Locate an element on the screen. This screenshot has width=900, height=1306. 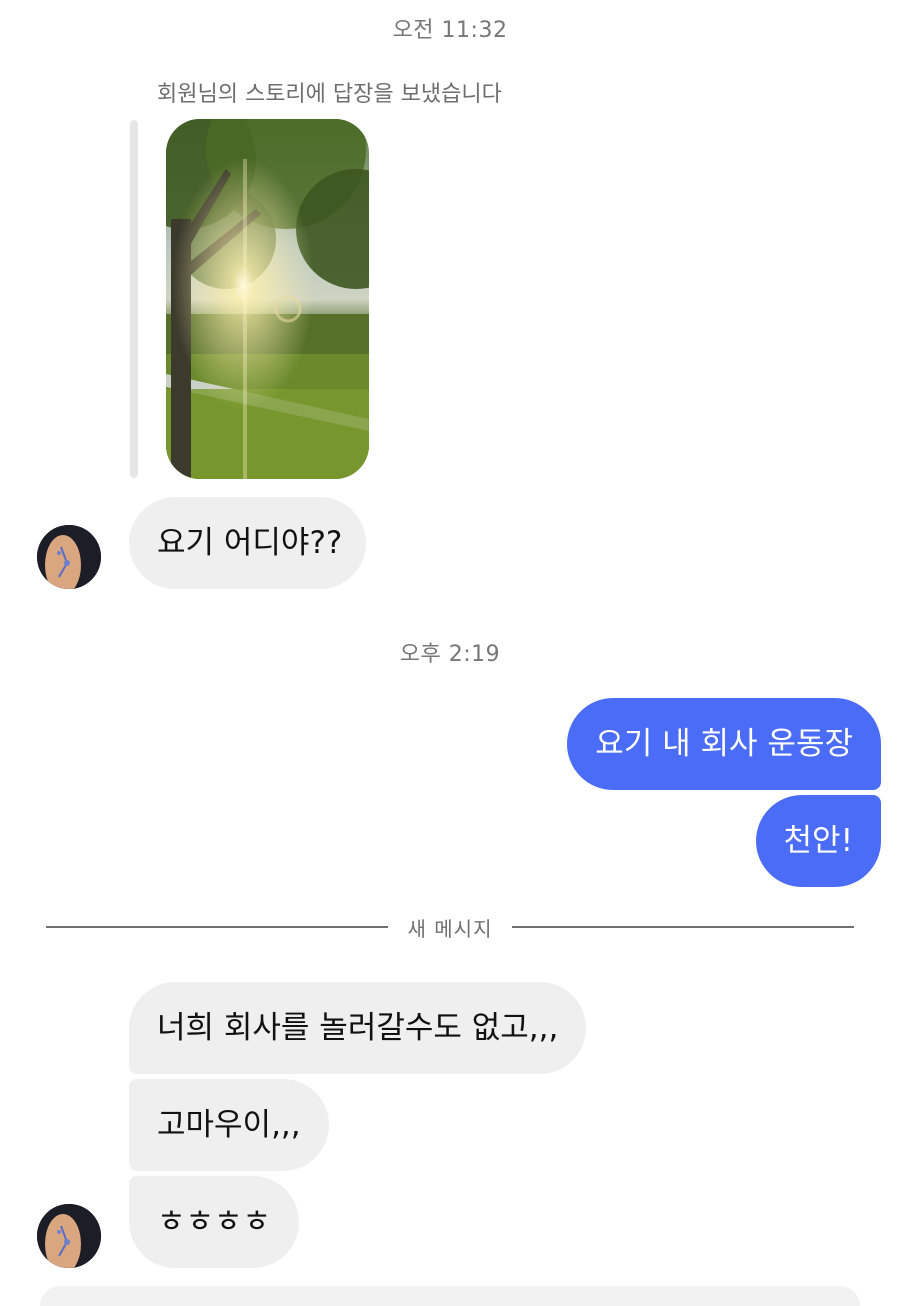
incoming-message: 너희 회사를 놀러갈수도 없고,,, is located at coordinates (358, 1028).